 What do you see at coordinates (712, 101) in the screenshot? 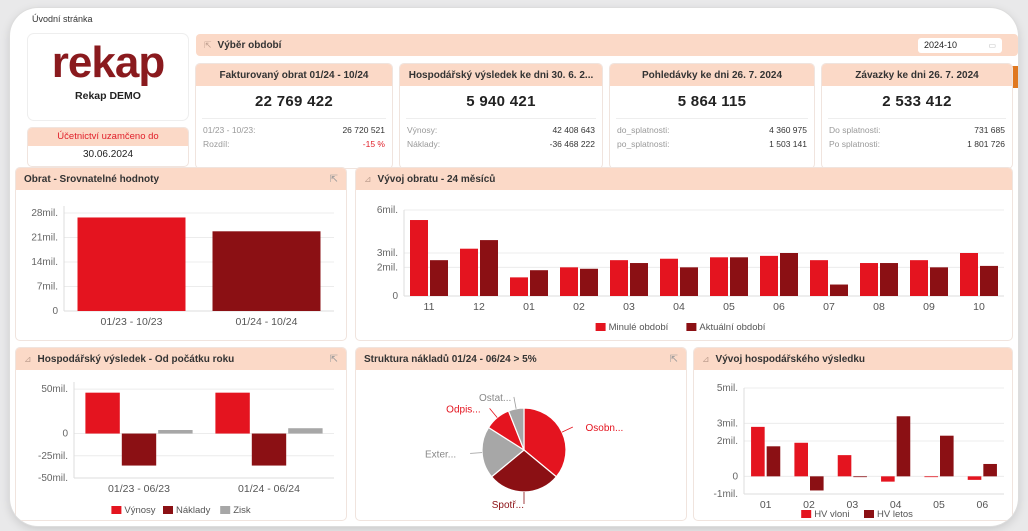
I see `kpi-value: 5 864 115` at bounding box center [712, 101].